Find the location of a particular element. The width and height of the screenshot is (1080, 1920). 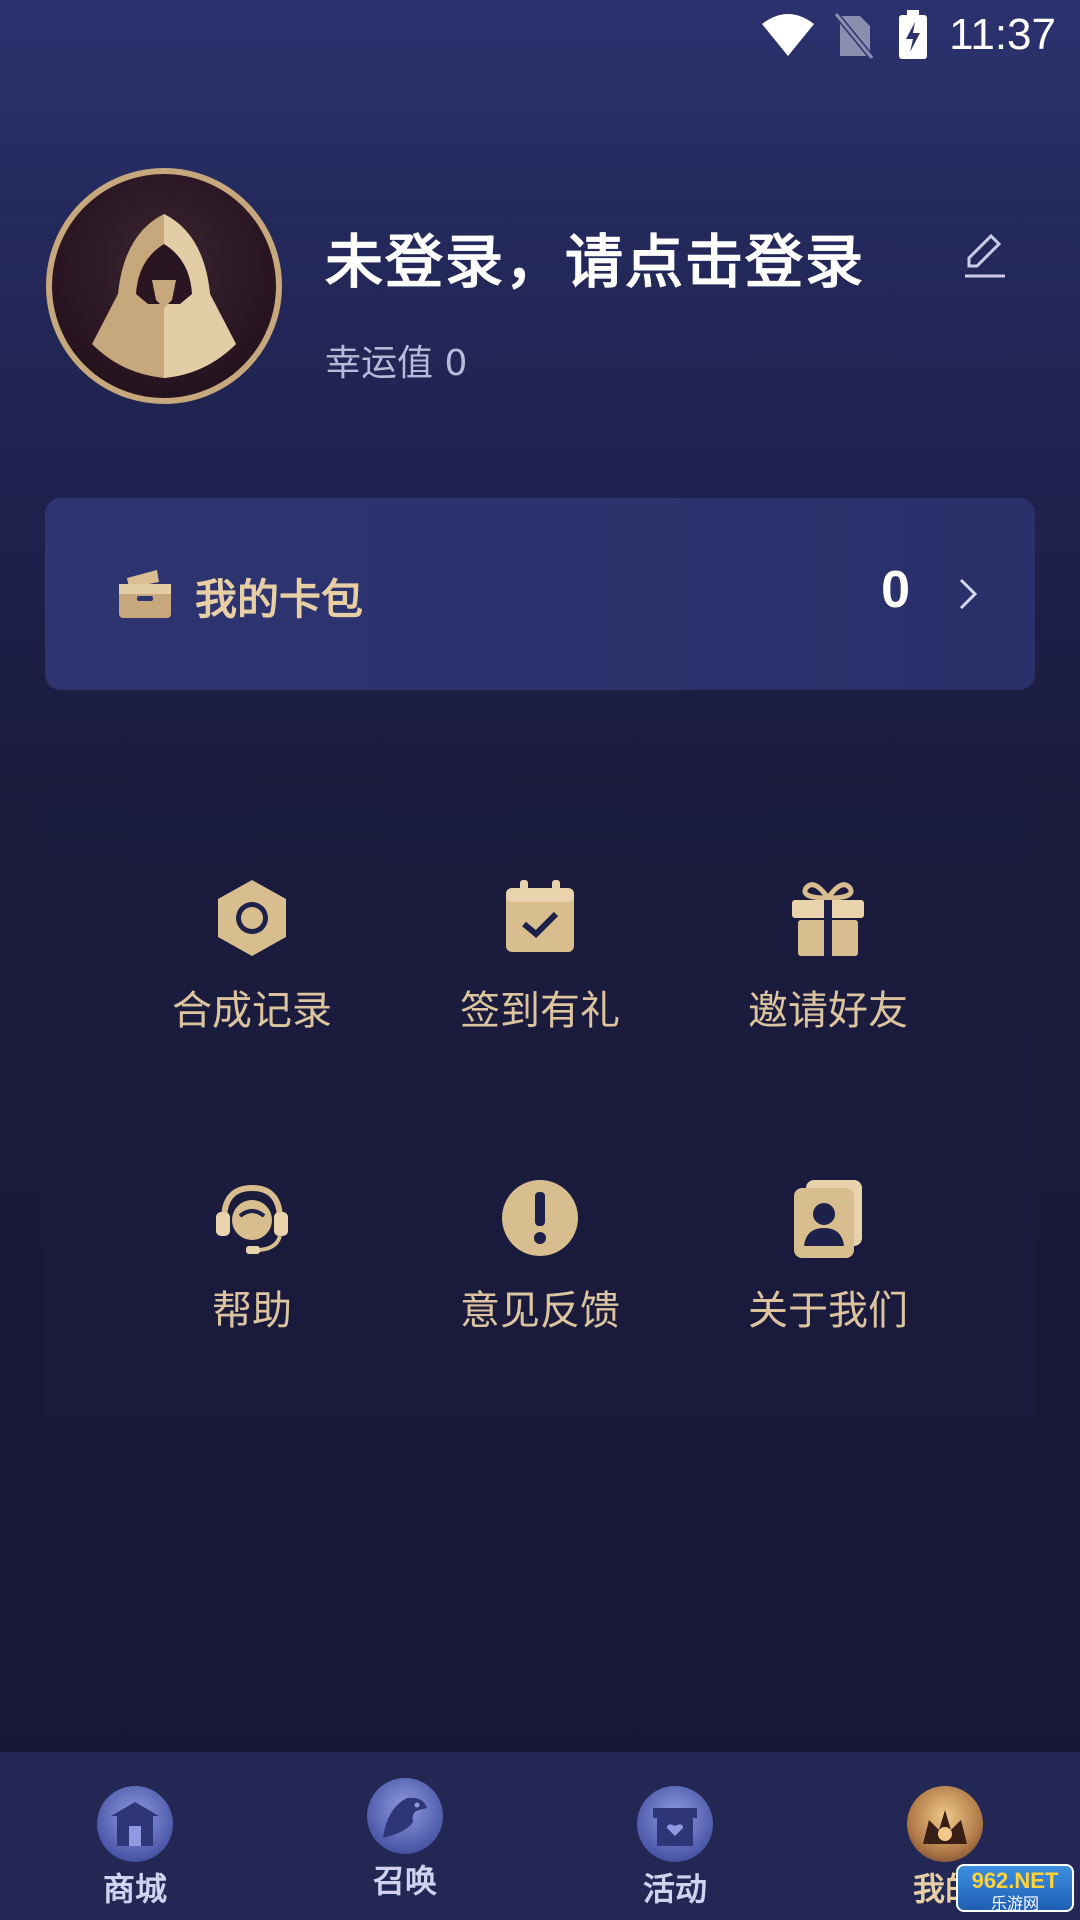

card-wallet-label: 我的卡包 is located at coordinates (279, 599).